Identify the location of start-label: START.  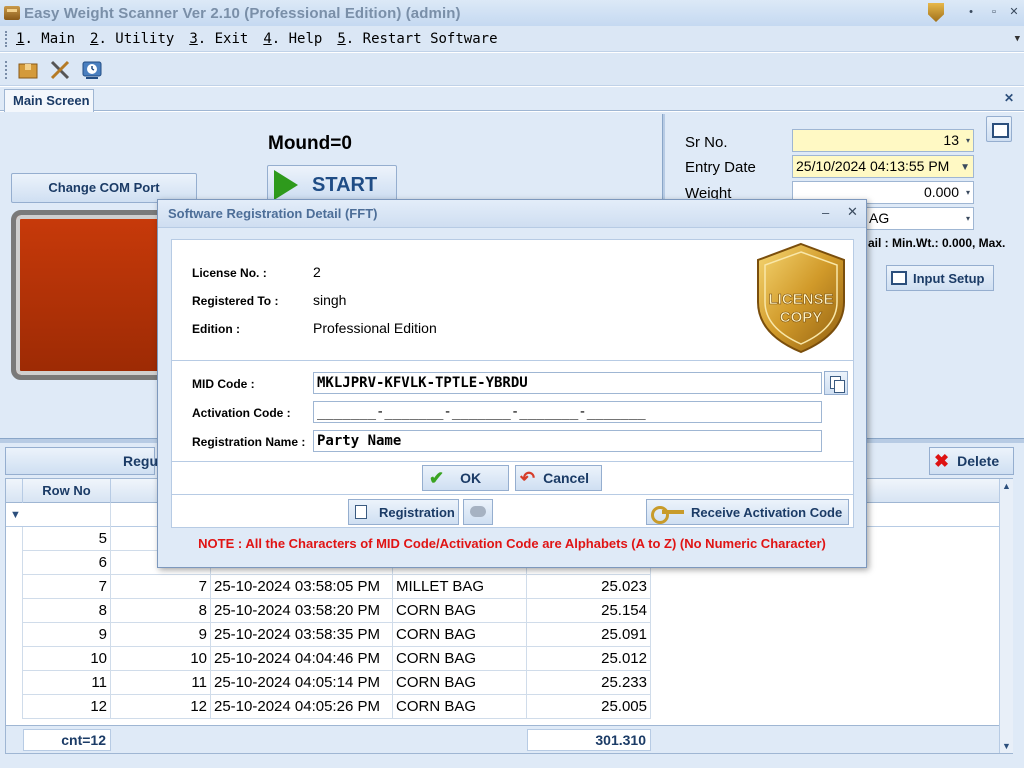
(345, 184).